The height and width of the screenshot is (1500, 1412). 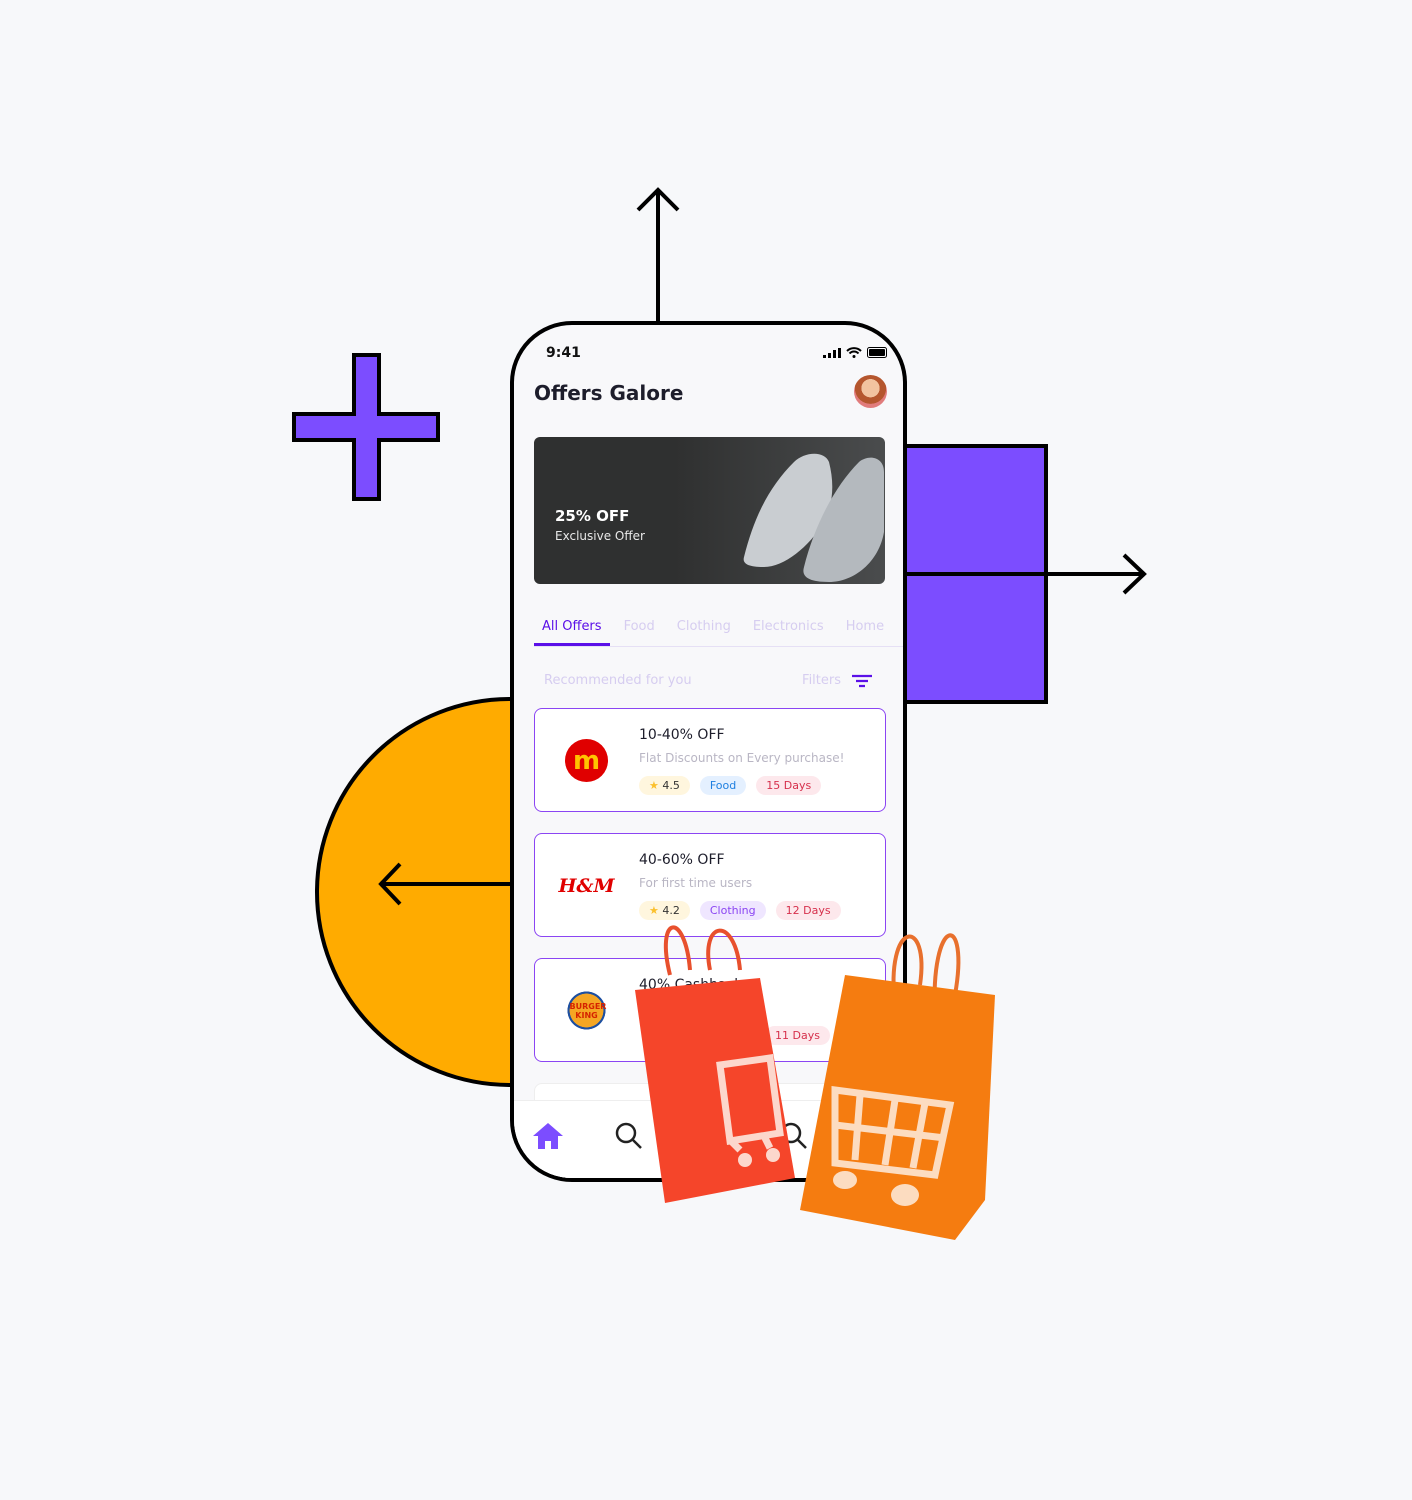 What do you see at coordinates (715, 1064) in the screenshot?
I see `red-shopping-bag` at bounding box center [715, 1064].